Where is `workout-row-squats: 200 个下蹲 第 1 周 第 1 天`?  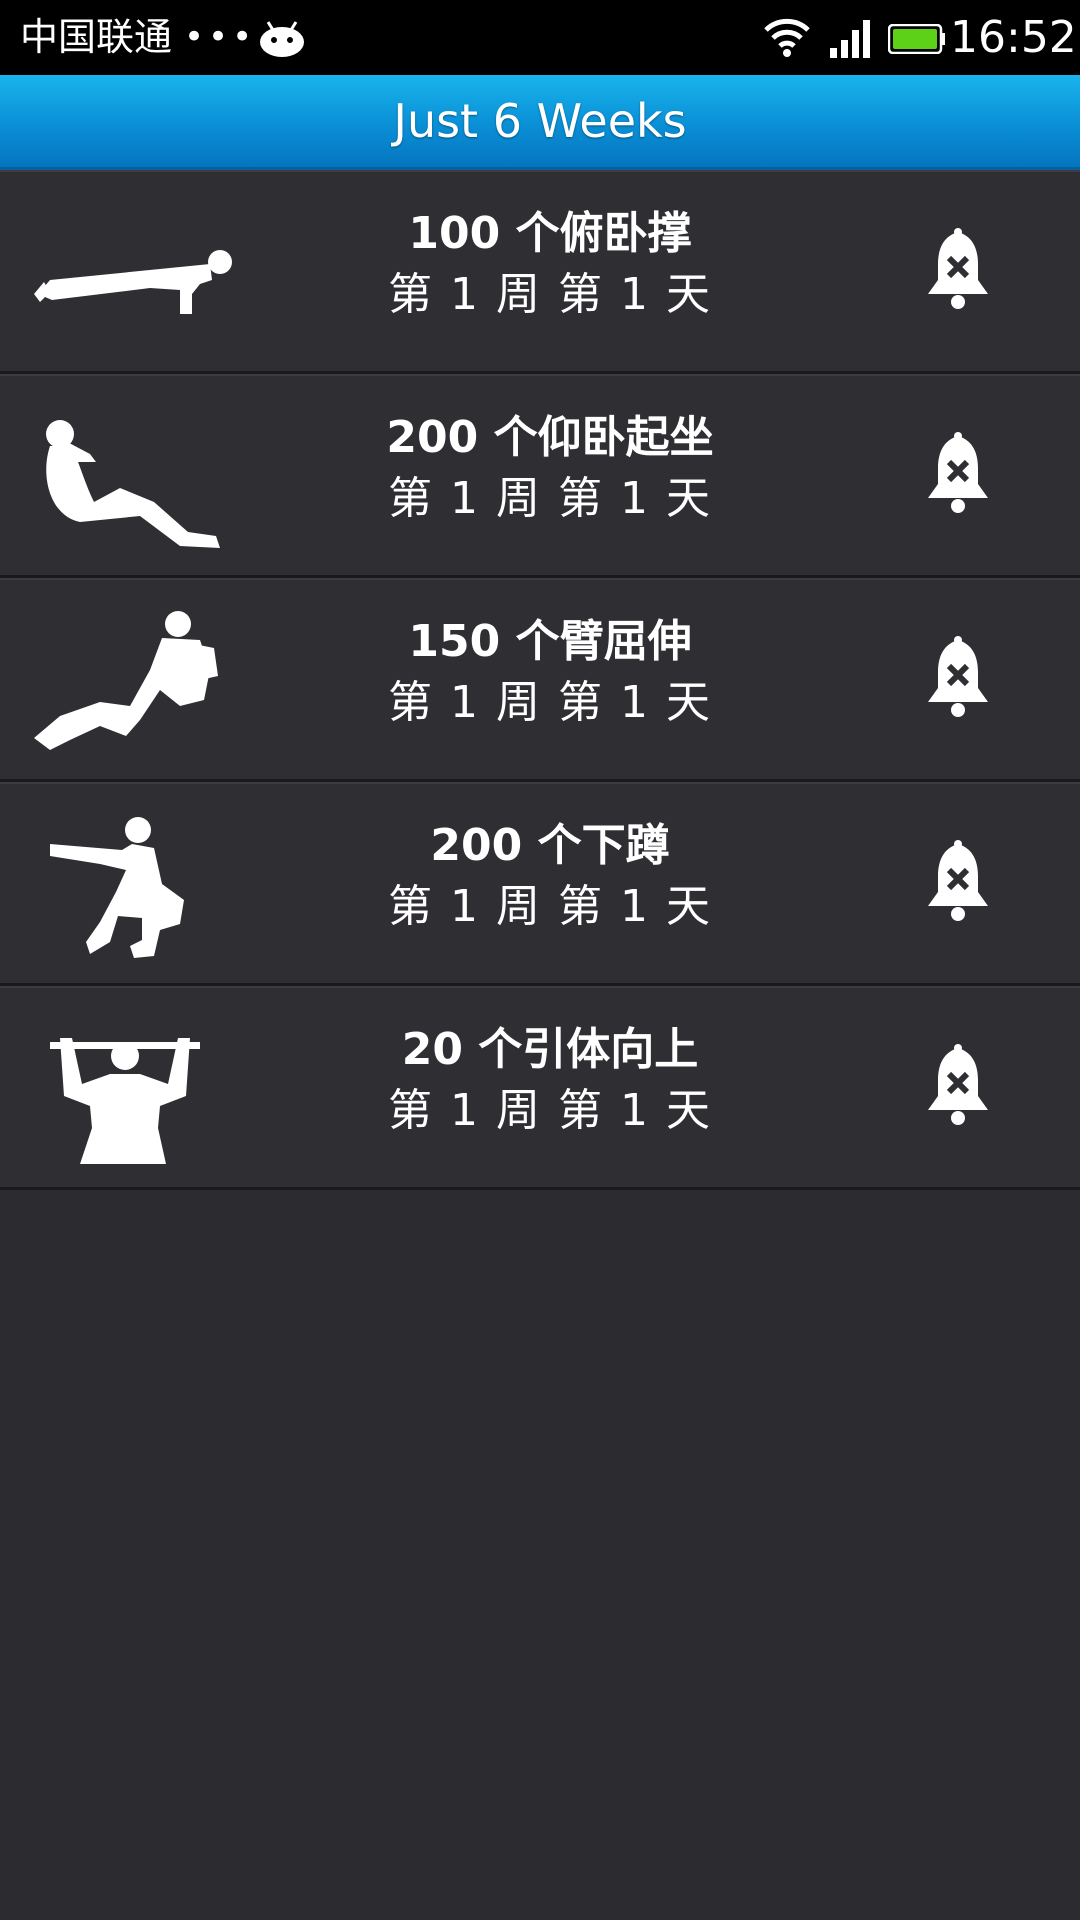 workout-row-squats: 200 个下蹲 第 1 周 第 1 天 is located at coordinates (540, 884).